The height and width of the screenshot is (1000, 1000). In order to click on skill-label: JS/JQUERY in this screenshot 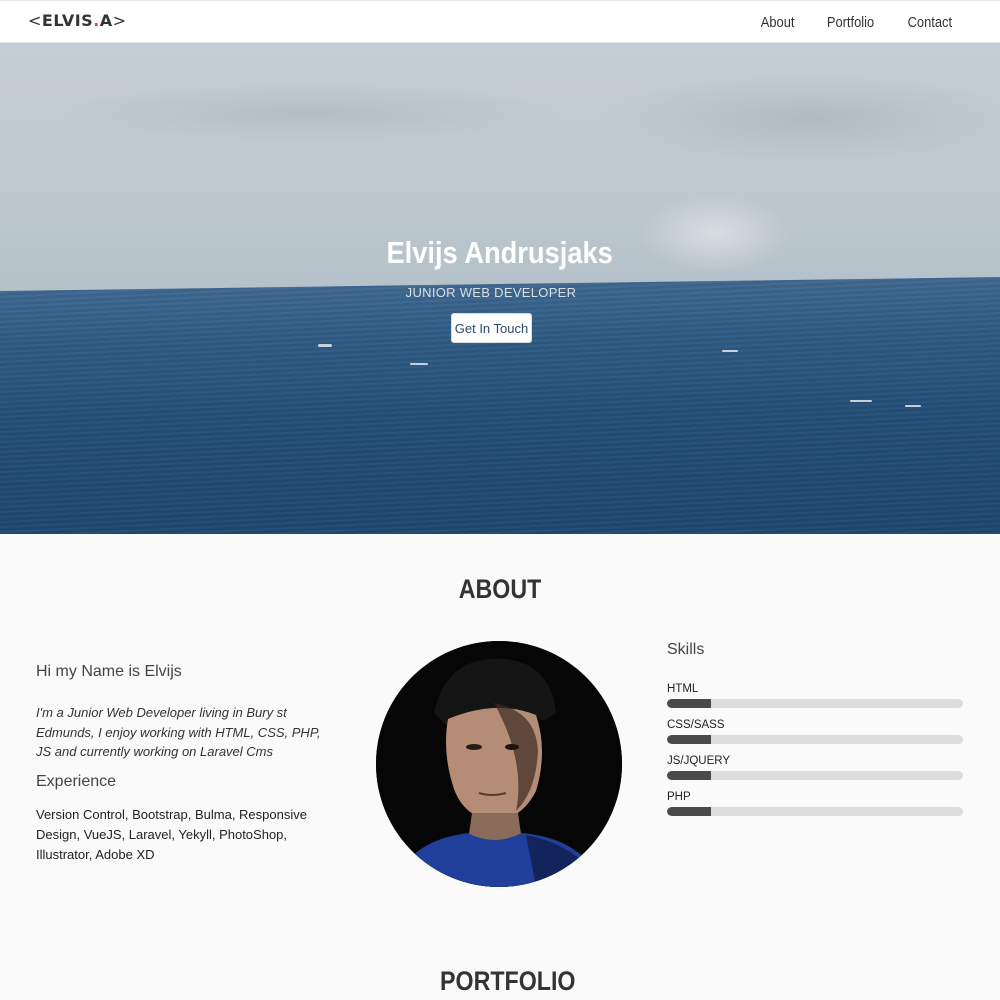, I will do `click(699, 761)`.